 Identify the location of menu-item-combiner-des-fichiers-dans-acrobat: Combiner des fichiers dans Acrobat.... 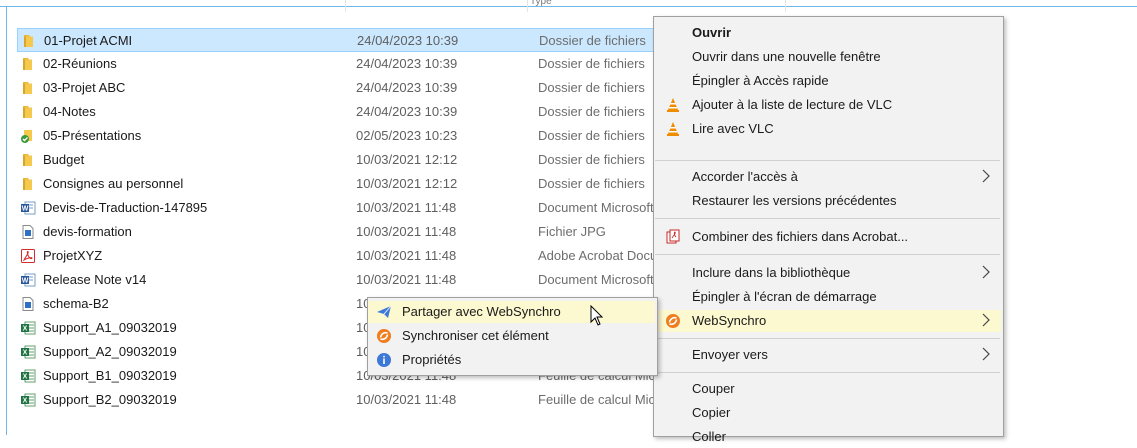
(827, 237).